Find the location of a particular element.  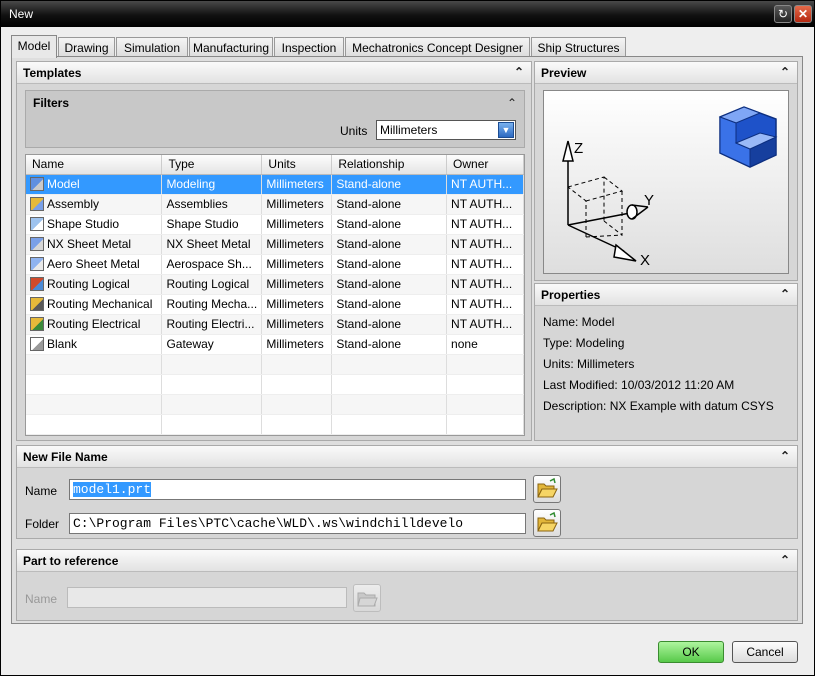

reference-name-label: Name is located at coordinates (41, 599).